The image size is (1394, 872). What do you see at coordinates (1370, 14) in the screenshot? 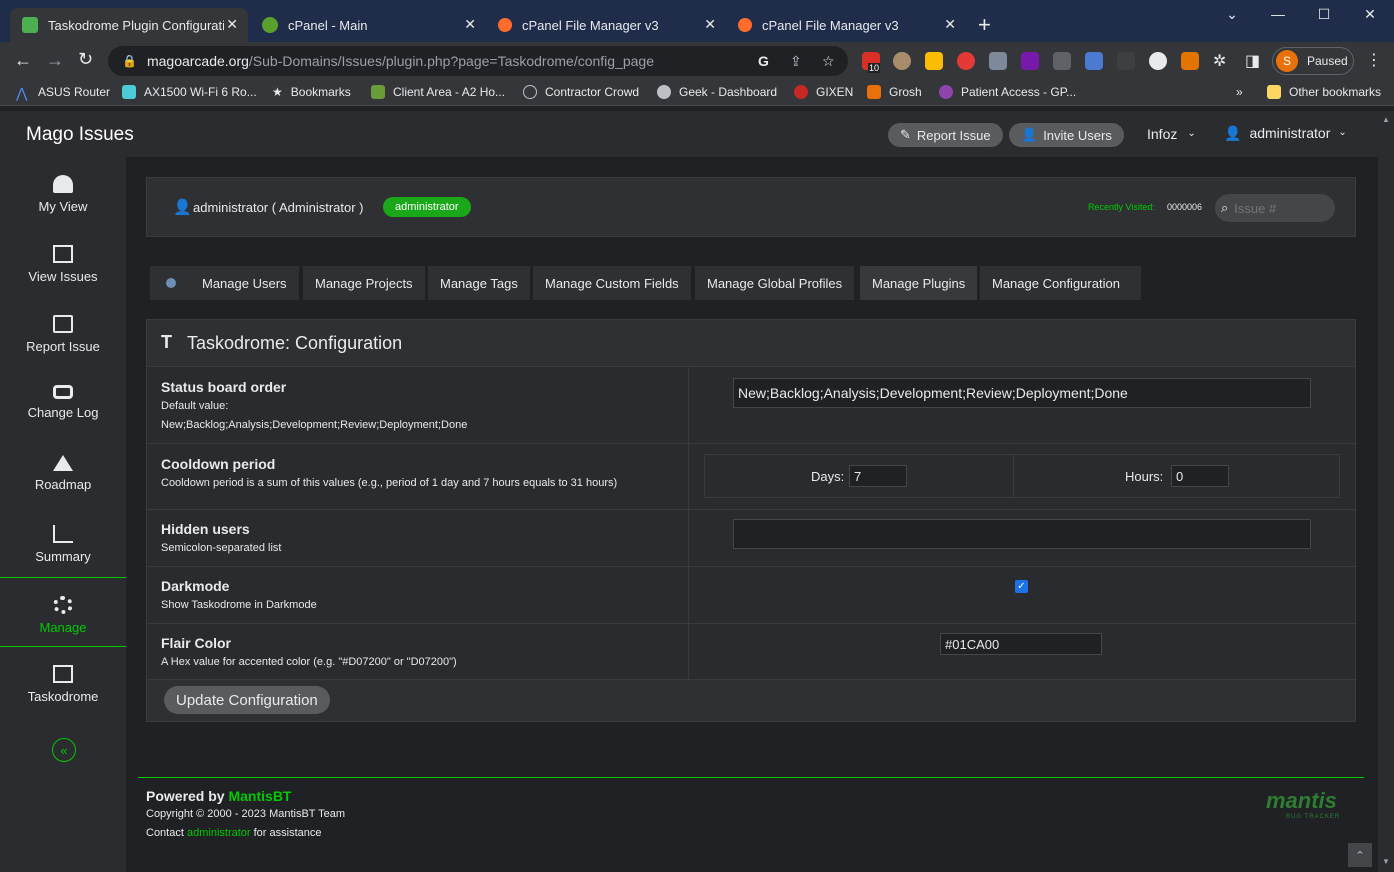
I see `close-window-icon: ✕` at bounding box center [1370, 14].